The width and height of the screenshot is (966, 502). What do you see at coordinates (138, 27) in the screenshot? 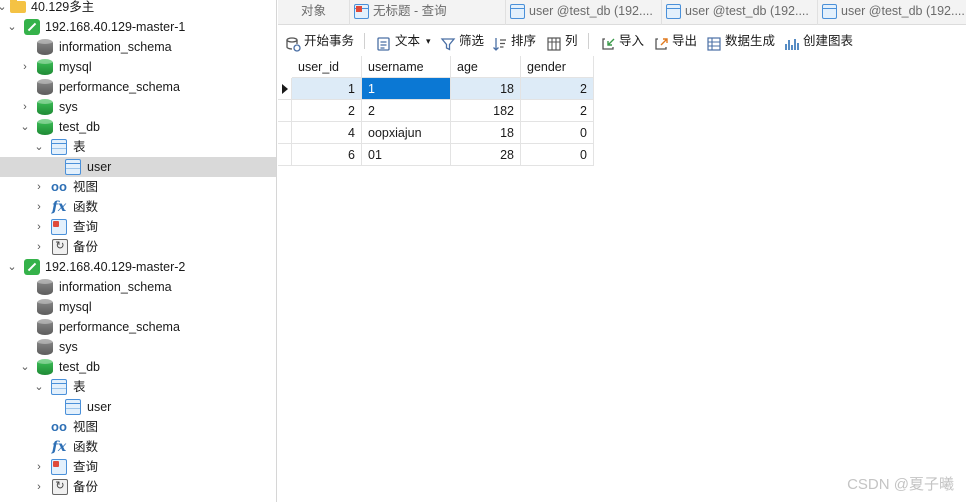
I see `tree-connection-1: ⌄ 192.168.40.129-master-1` at bounding box center [138, 27].